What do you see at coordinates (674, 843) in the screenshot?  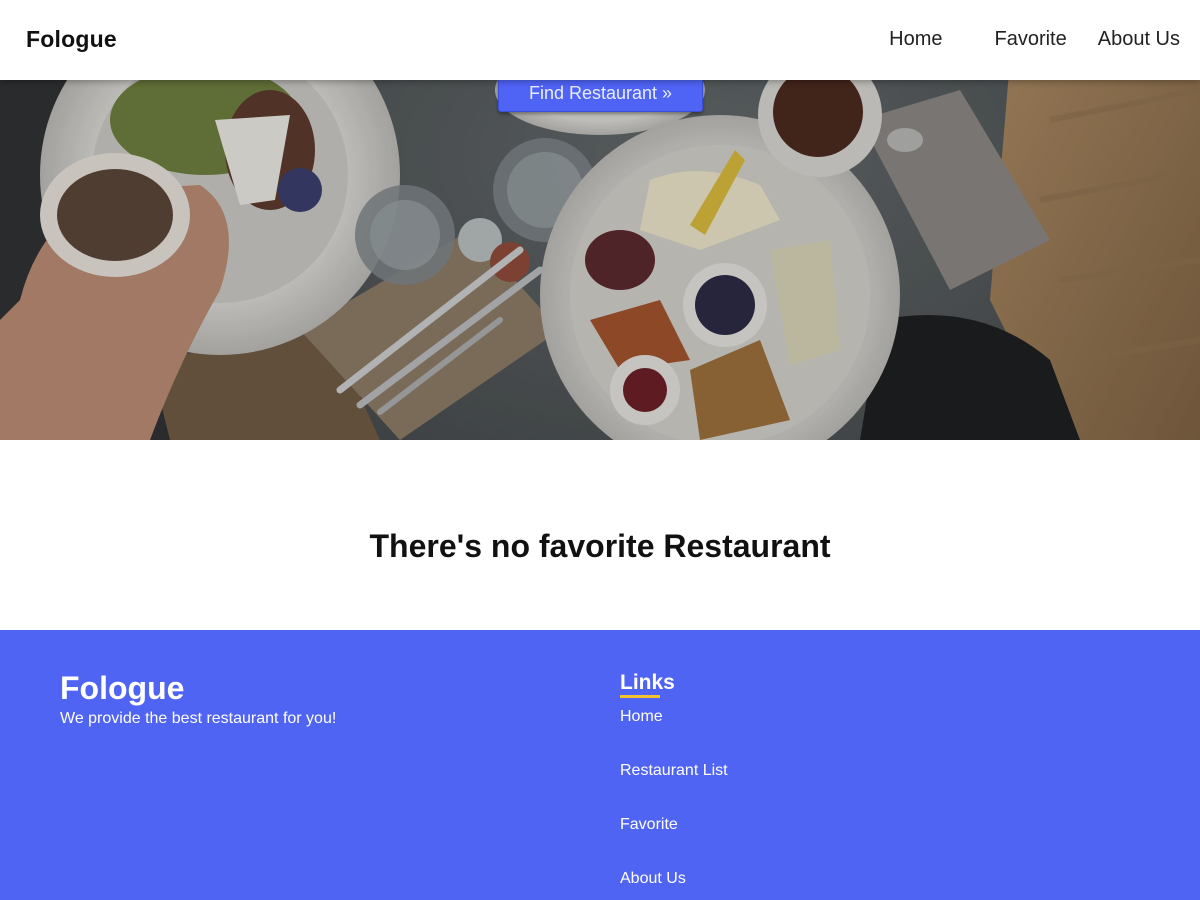 I see `footer-link-item: Favorite` at bounding box center [674, 843].